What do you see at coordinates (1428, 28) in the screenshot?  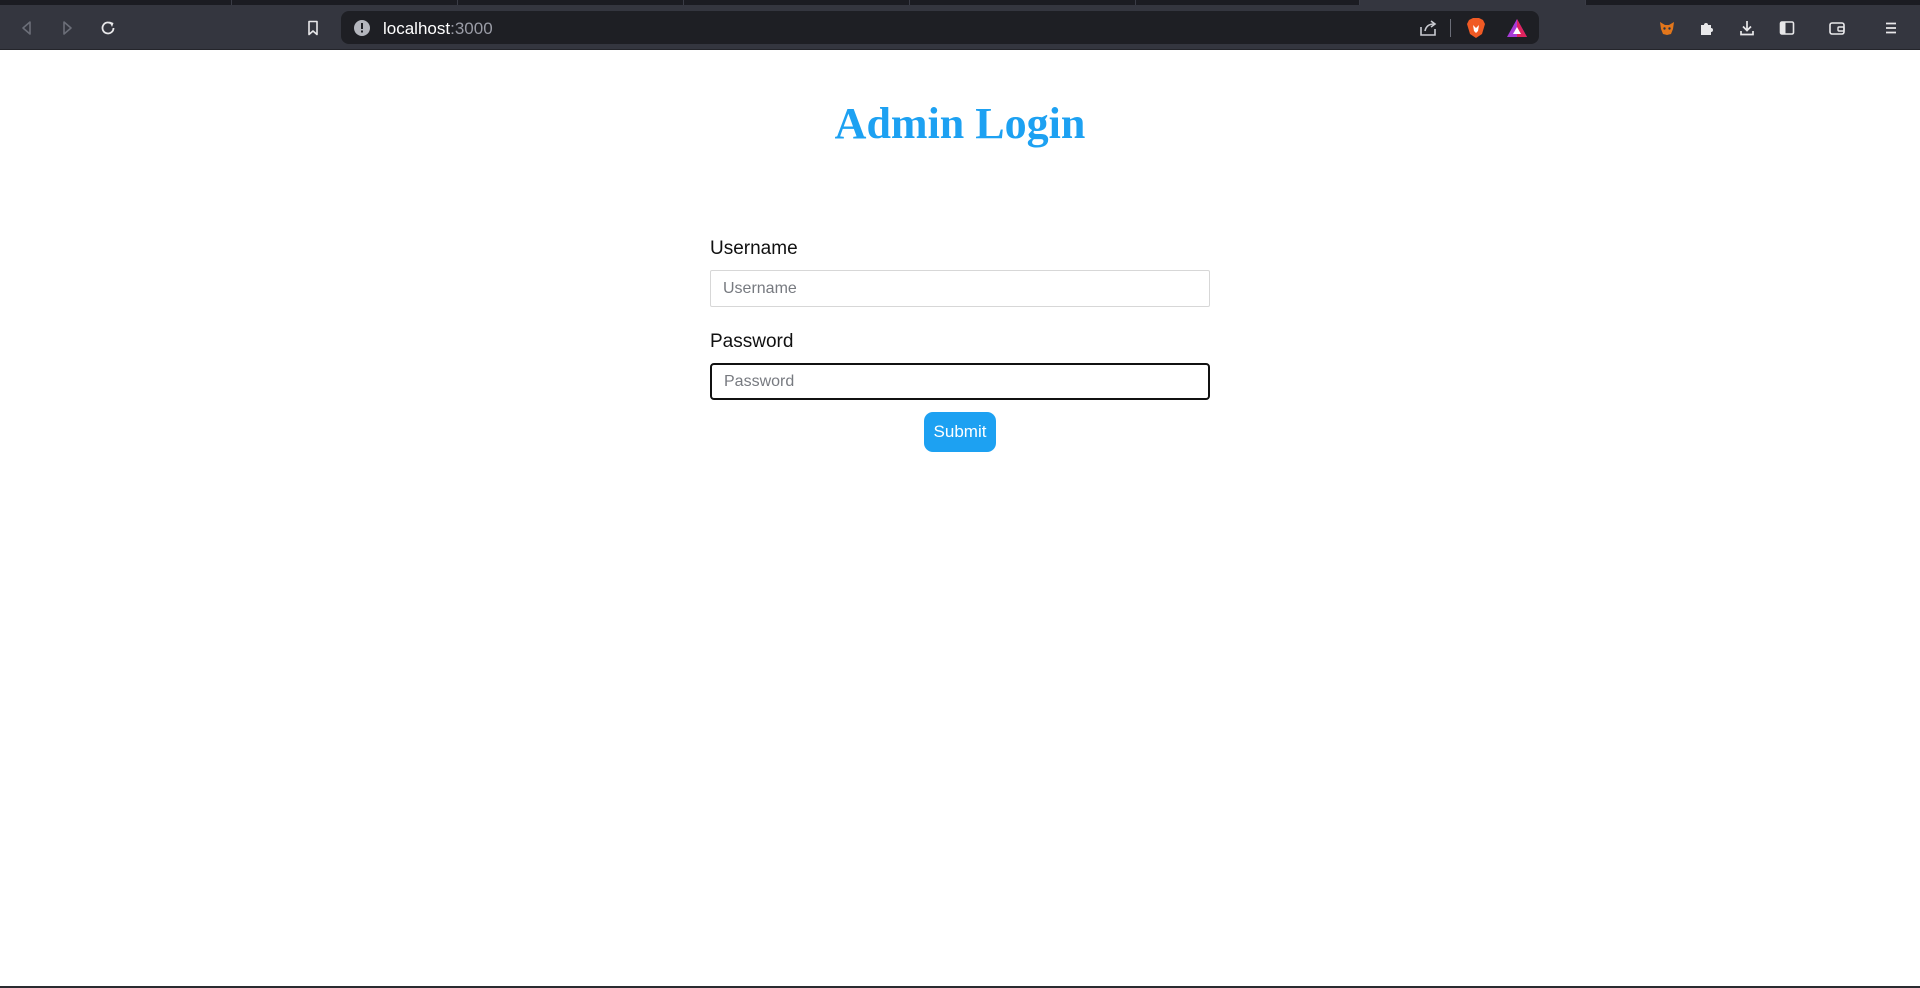 I see `share-icon` at bounding box center [1428, 28].